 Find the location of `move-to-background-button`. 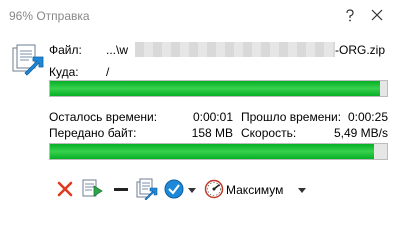

move-to-background-button is located at coordinates (93, 189).